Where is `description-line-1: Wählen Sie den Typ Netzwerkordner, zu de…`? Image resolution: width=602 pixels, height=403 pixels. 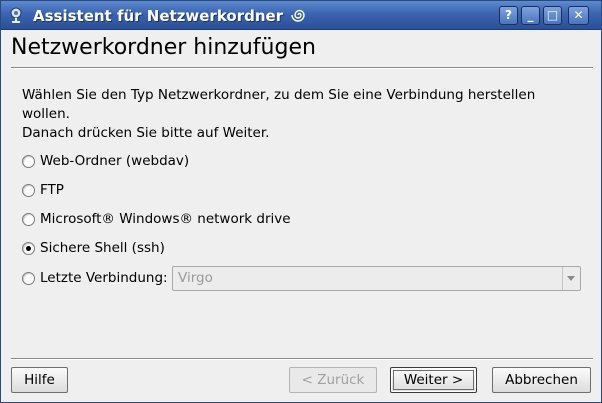 description-line-1: Wählen Sie den Typ Netzwerkordner, zu de… is located at coordinates (279, 104).